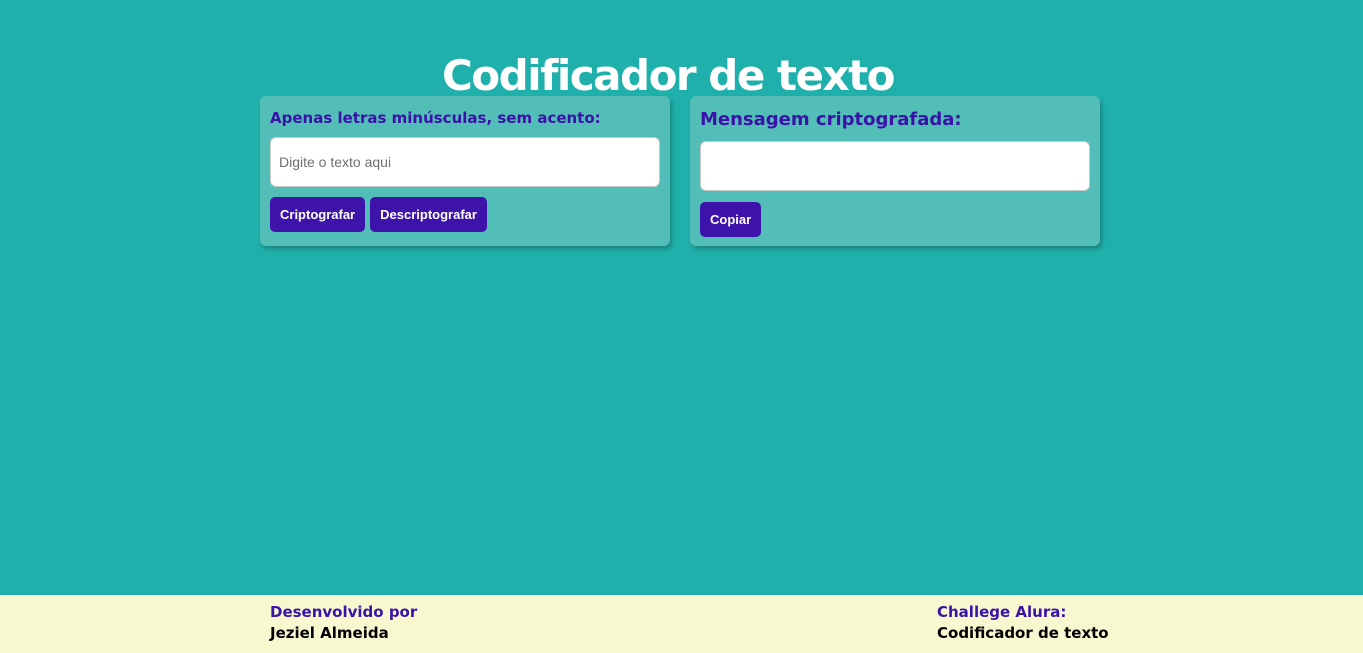 This screenshot has width=1363, height=653. I want to click on footer-challenge-heading: Challege Alura:, so click(1002, 612).